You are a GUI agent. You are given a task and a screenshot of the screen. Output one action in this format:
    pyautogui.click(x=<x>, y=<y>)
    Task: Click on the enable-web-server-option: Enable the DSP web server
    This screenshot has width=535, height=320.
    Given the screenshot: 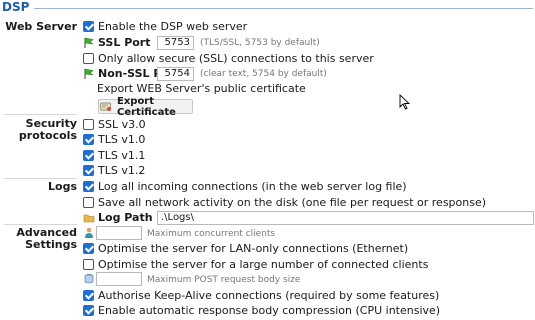 What is the action you would take?
    pyautogui.click(x=165, y=26)
    